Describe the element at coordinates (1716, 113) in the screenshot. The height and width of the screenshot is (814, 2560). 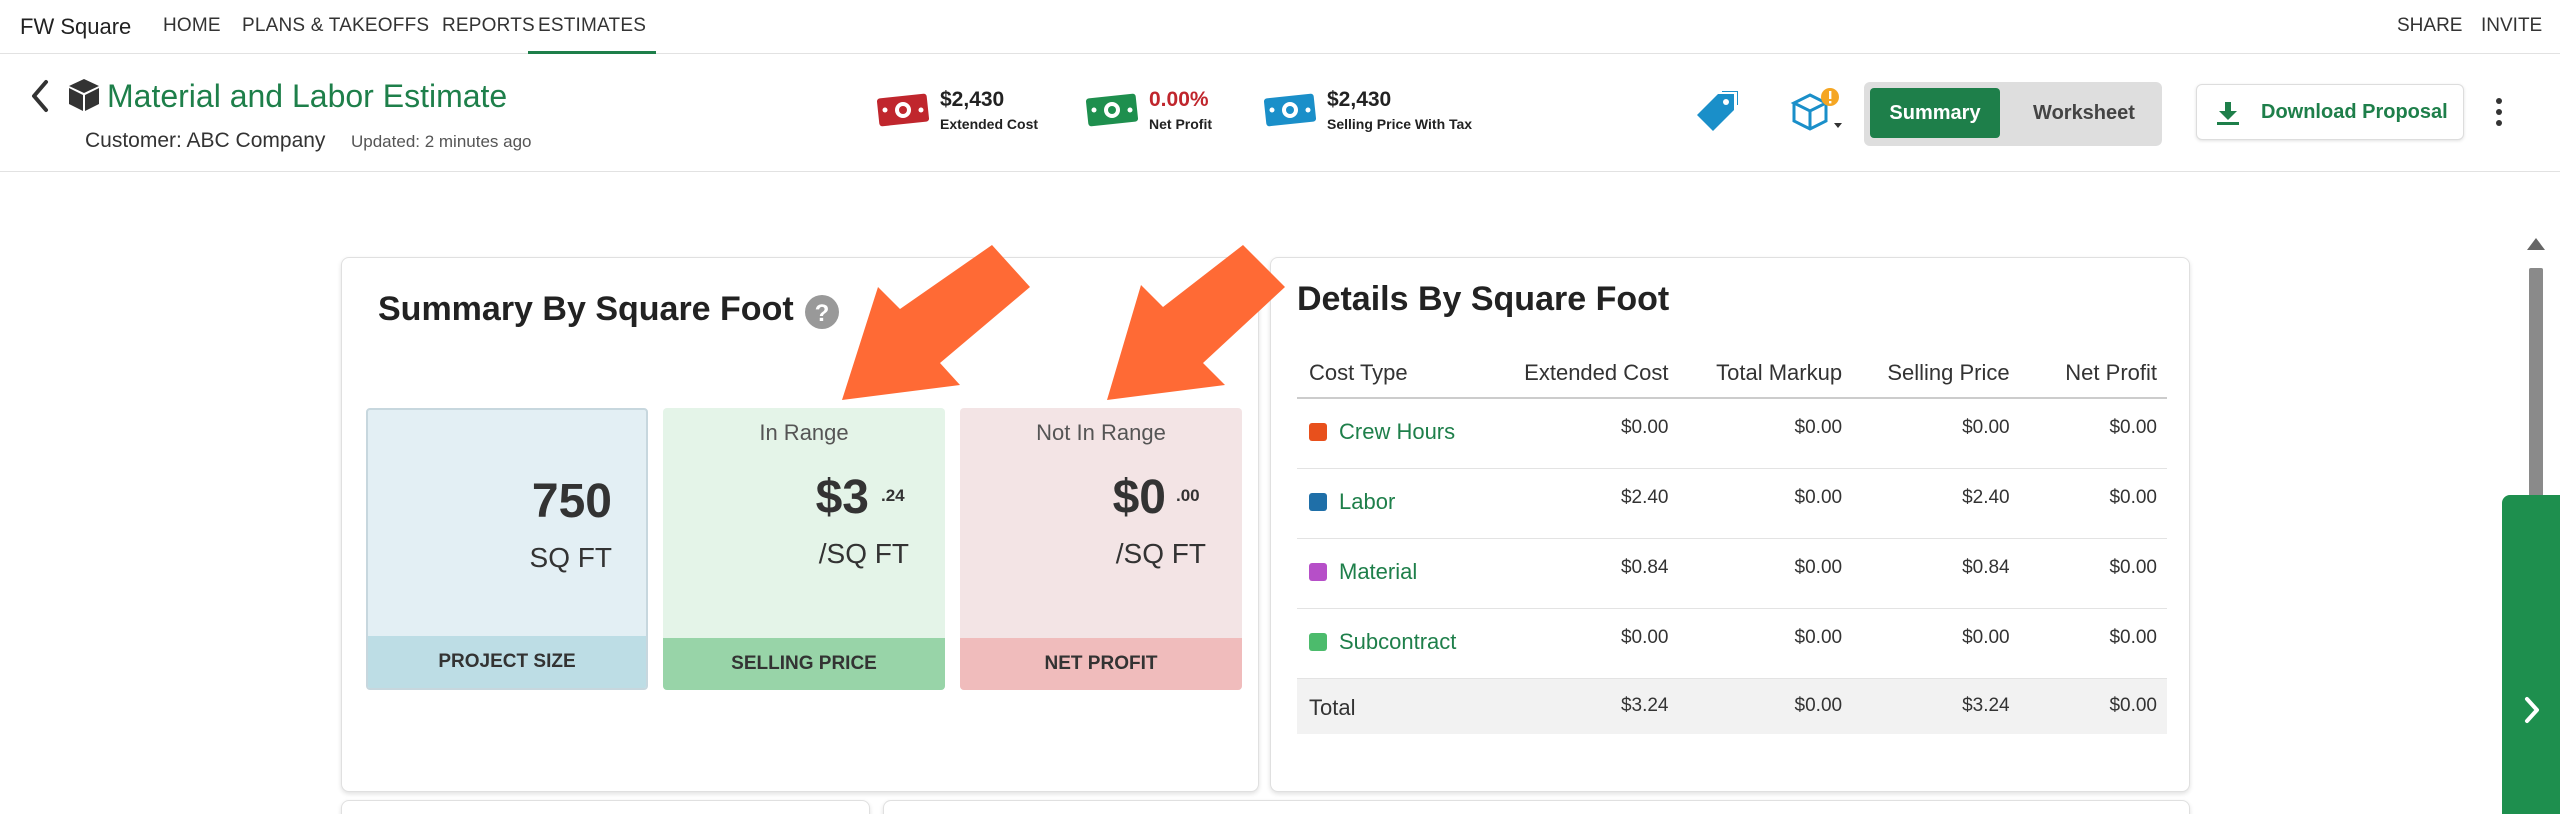
I see `tag-icon` at that location.